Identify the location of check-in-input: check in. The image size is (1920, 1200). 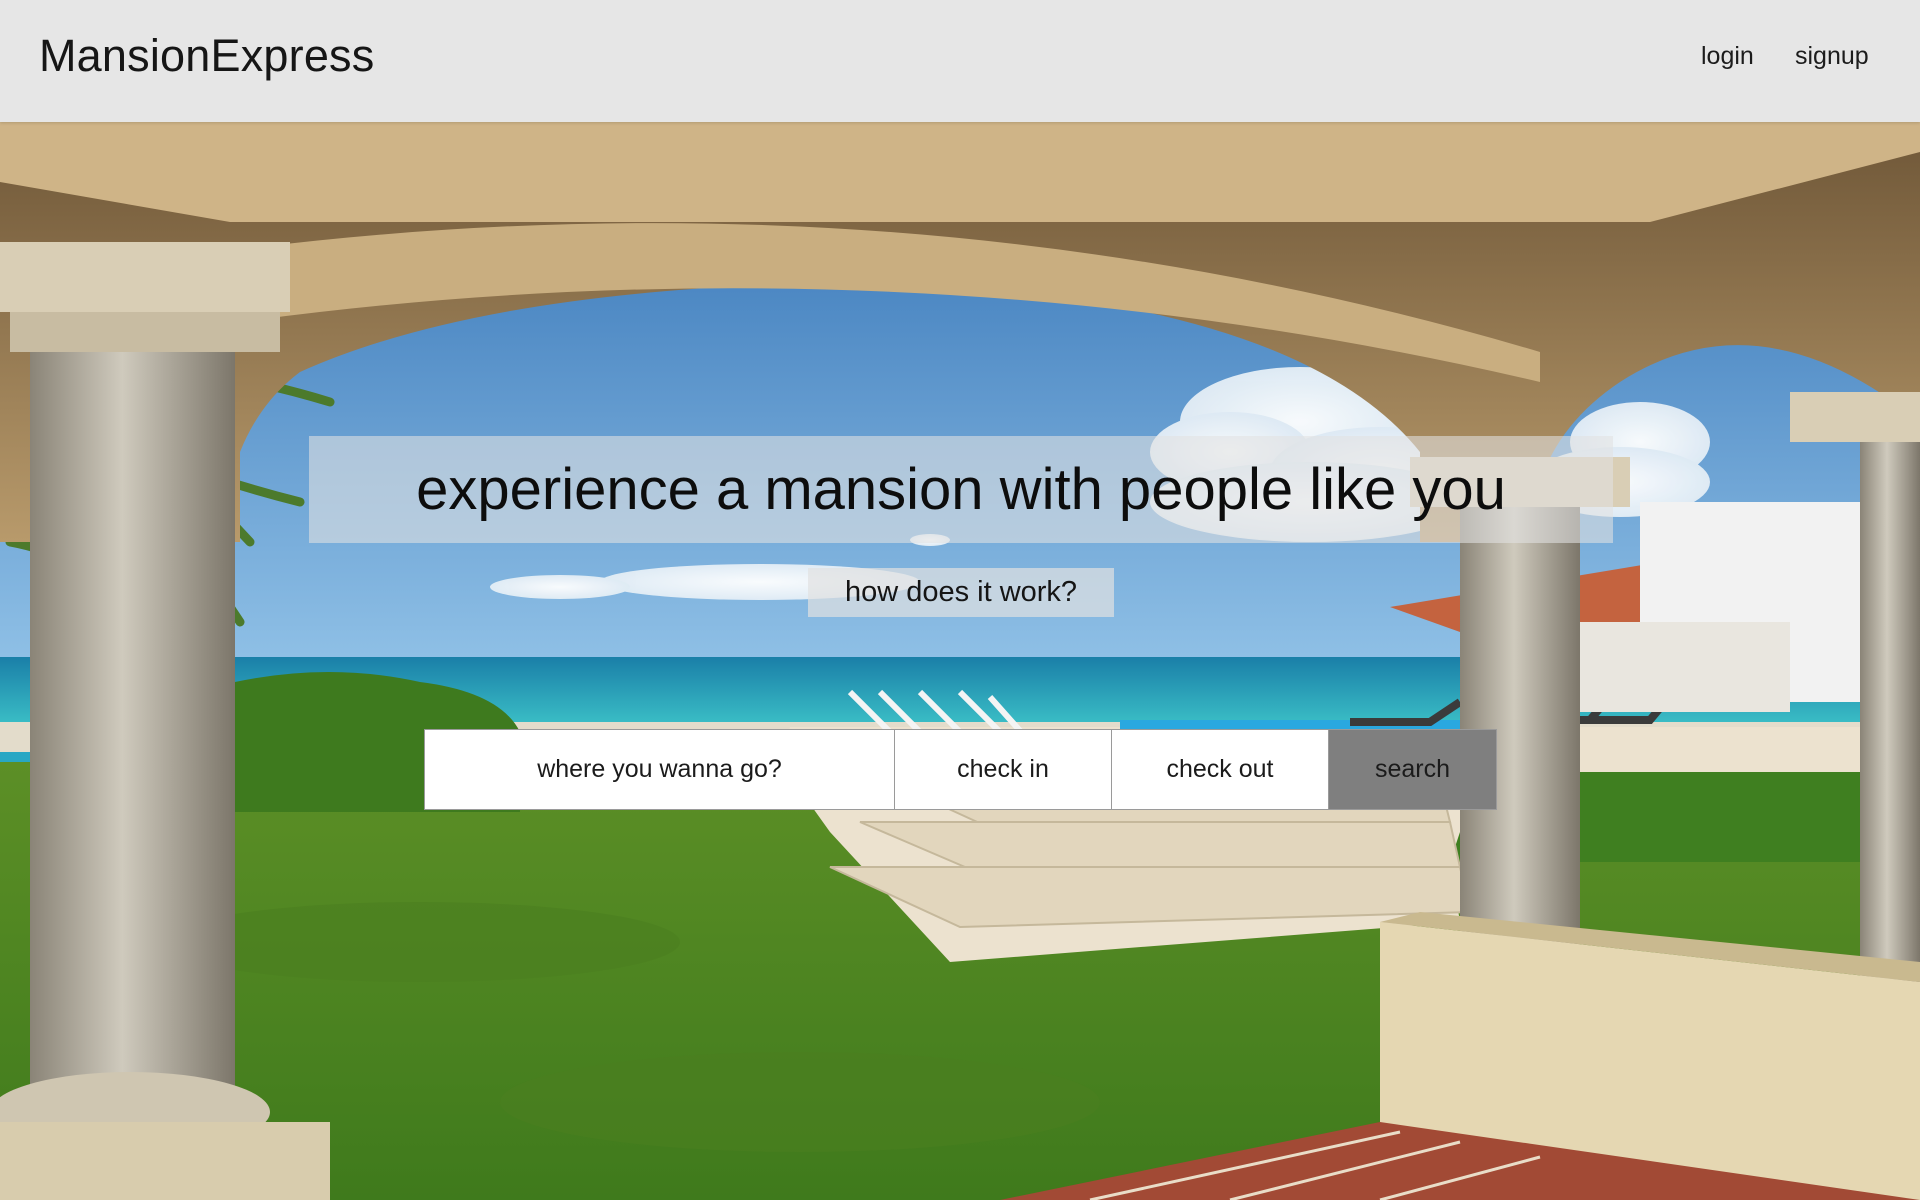
(1003, 769).